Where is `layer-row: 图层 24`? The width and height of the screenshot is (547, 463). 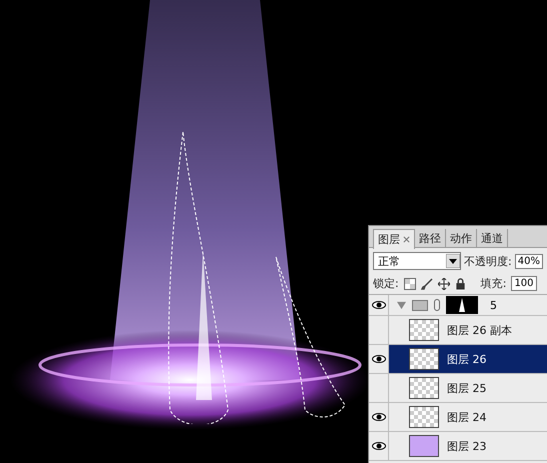 layer-row: 图层 24 is located at coordinates (458, 417).